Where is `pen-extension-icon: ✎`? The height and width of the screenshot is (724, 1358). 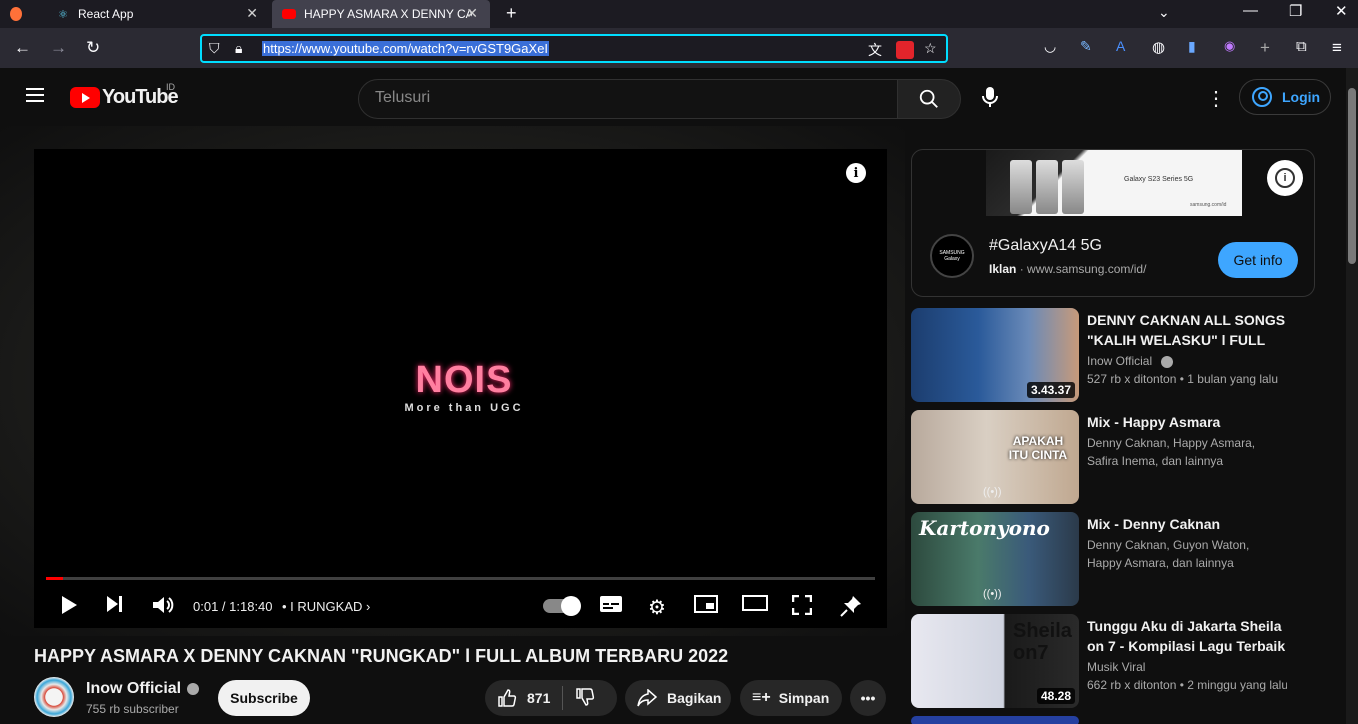 pen-extension-icon: ✎ is located at coordinates (1086, 46).